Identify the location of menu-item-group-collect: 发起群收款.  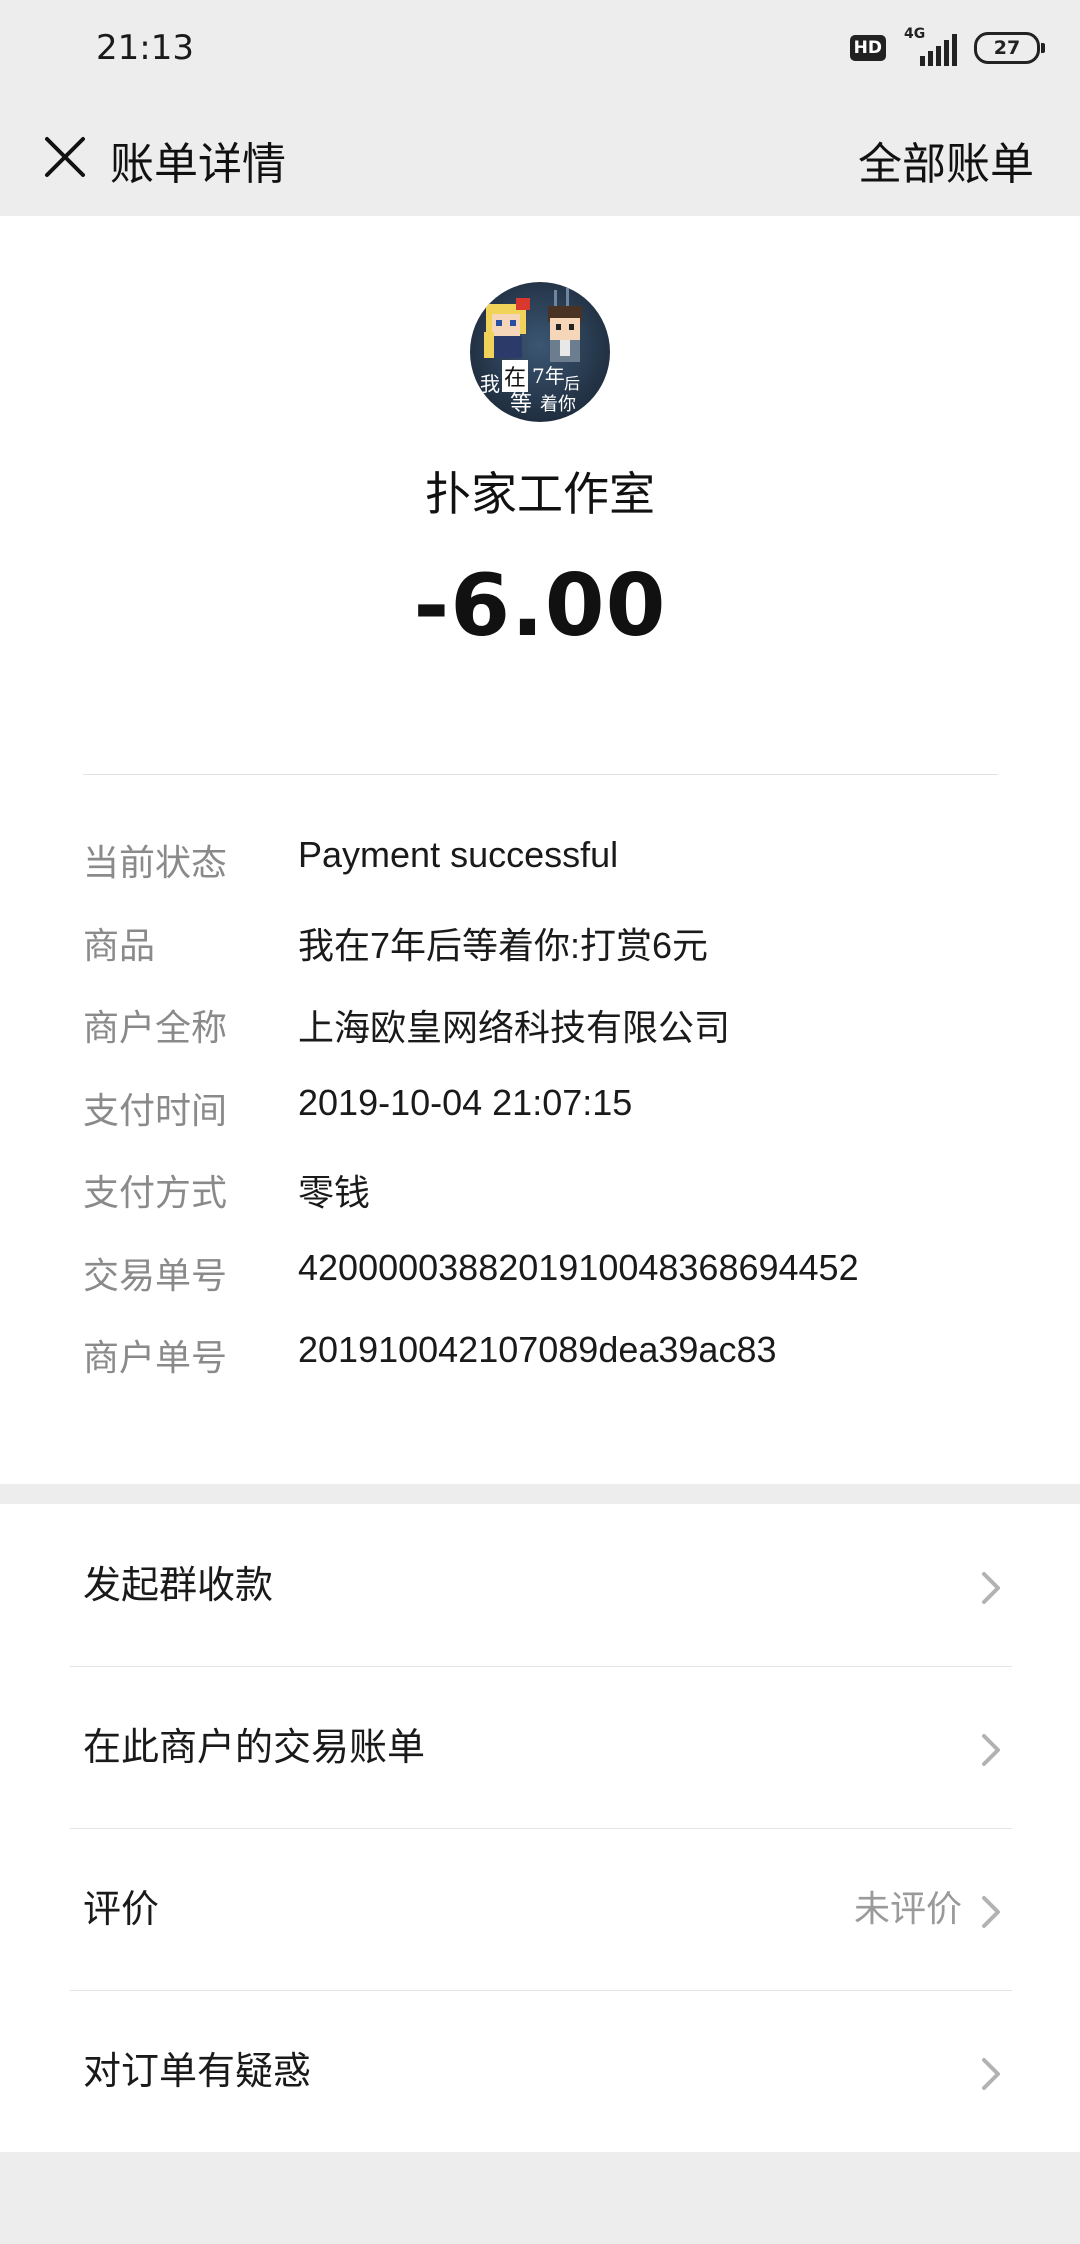
(540, 1585).